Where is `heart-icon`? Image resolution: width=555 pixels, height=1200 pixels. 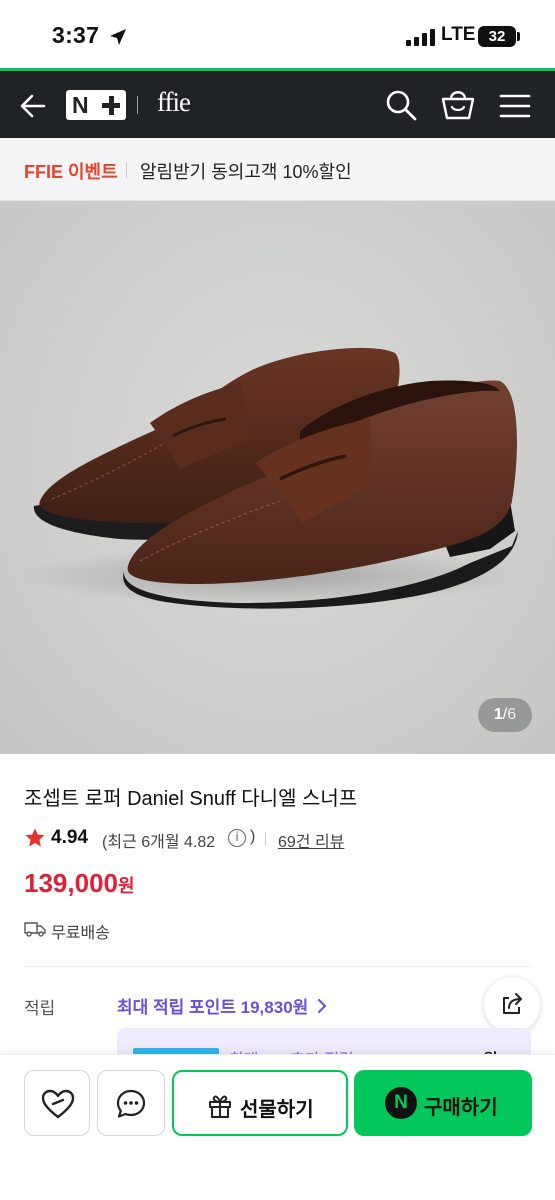
heart-icon is located at coordinates (58, 1104).